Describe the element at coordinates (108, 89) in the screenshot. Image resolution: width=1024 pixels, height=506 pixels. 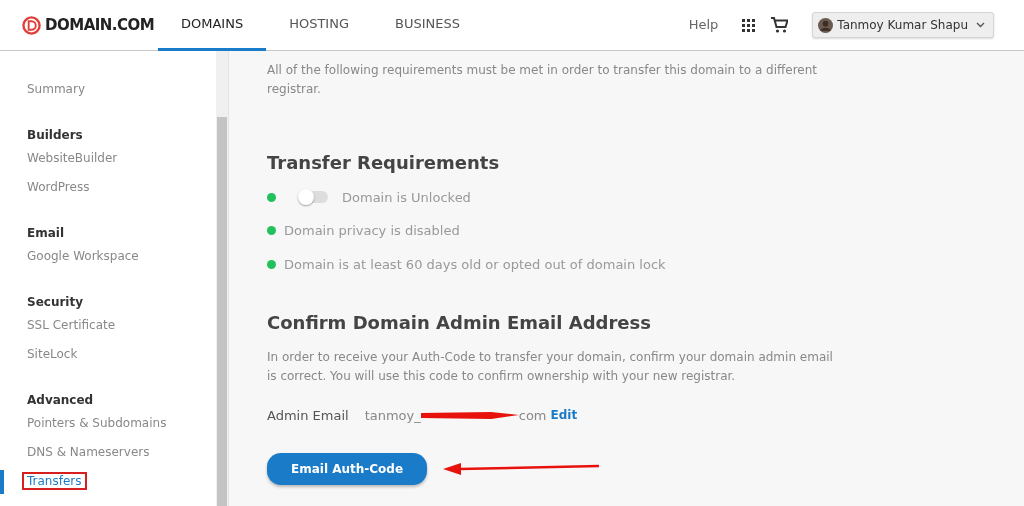
I see `sidebar-item: Summary` at that location.